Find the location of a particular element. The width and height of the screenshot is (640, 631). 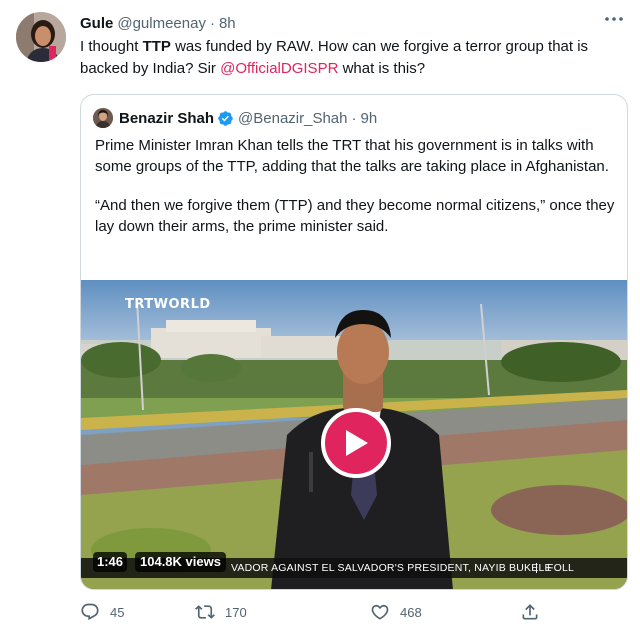

reply-button: 45 is located at coordinates (102, 612).